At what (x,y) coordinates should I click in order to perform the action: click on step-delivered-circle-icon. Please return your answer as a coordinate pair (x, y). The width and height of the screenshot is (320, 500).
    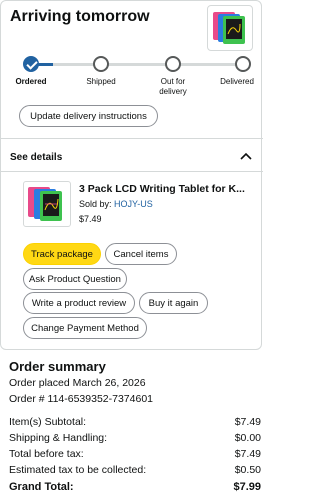
    Looking at the image, I should click on (243, 64).